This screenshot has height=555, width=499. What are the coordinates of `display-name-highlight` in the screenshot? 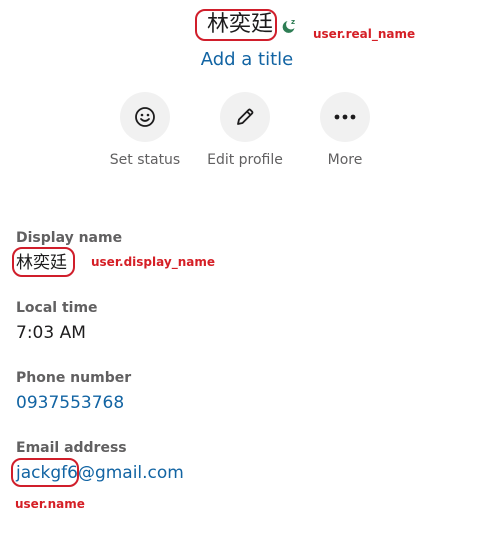 It's located at (43, 262).